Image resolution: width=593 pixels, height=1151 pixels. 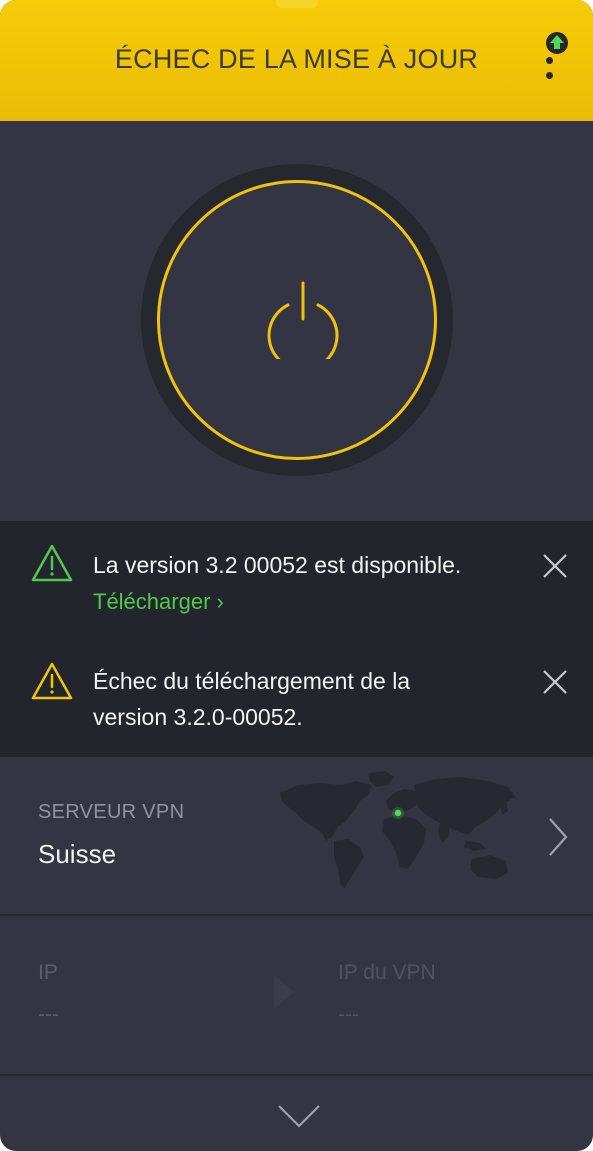 What do you see at coordinates (556, 56) in the screenshot?
I see `menu-button` at bounding box center [556, 56].